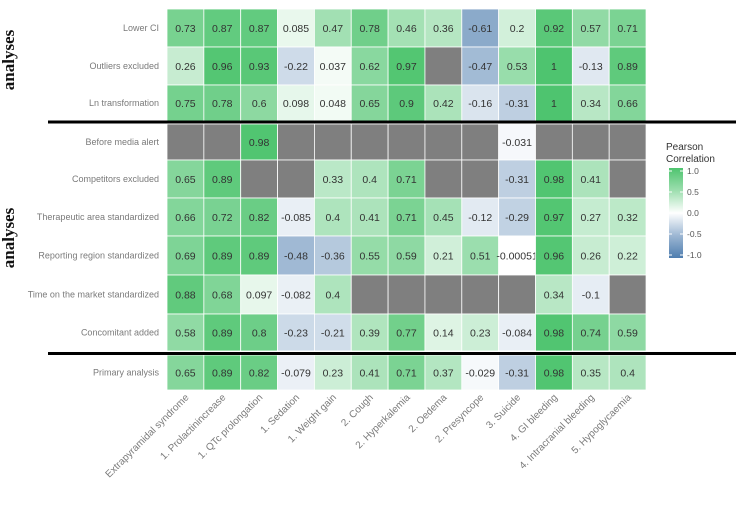 This screenshot has width=736, height=507. Describe the element at coordinates (443, 218) in the screenshot. I see `cell-value: 0.45` at that location.